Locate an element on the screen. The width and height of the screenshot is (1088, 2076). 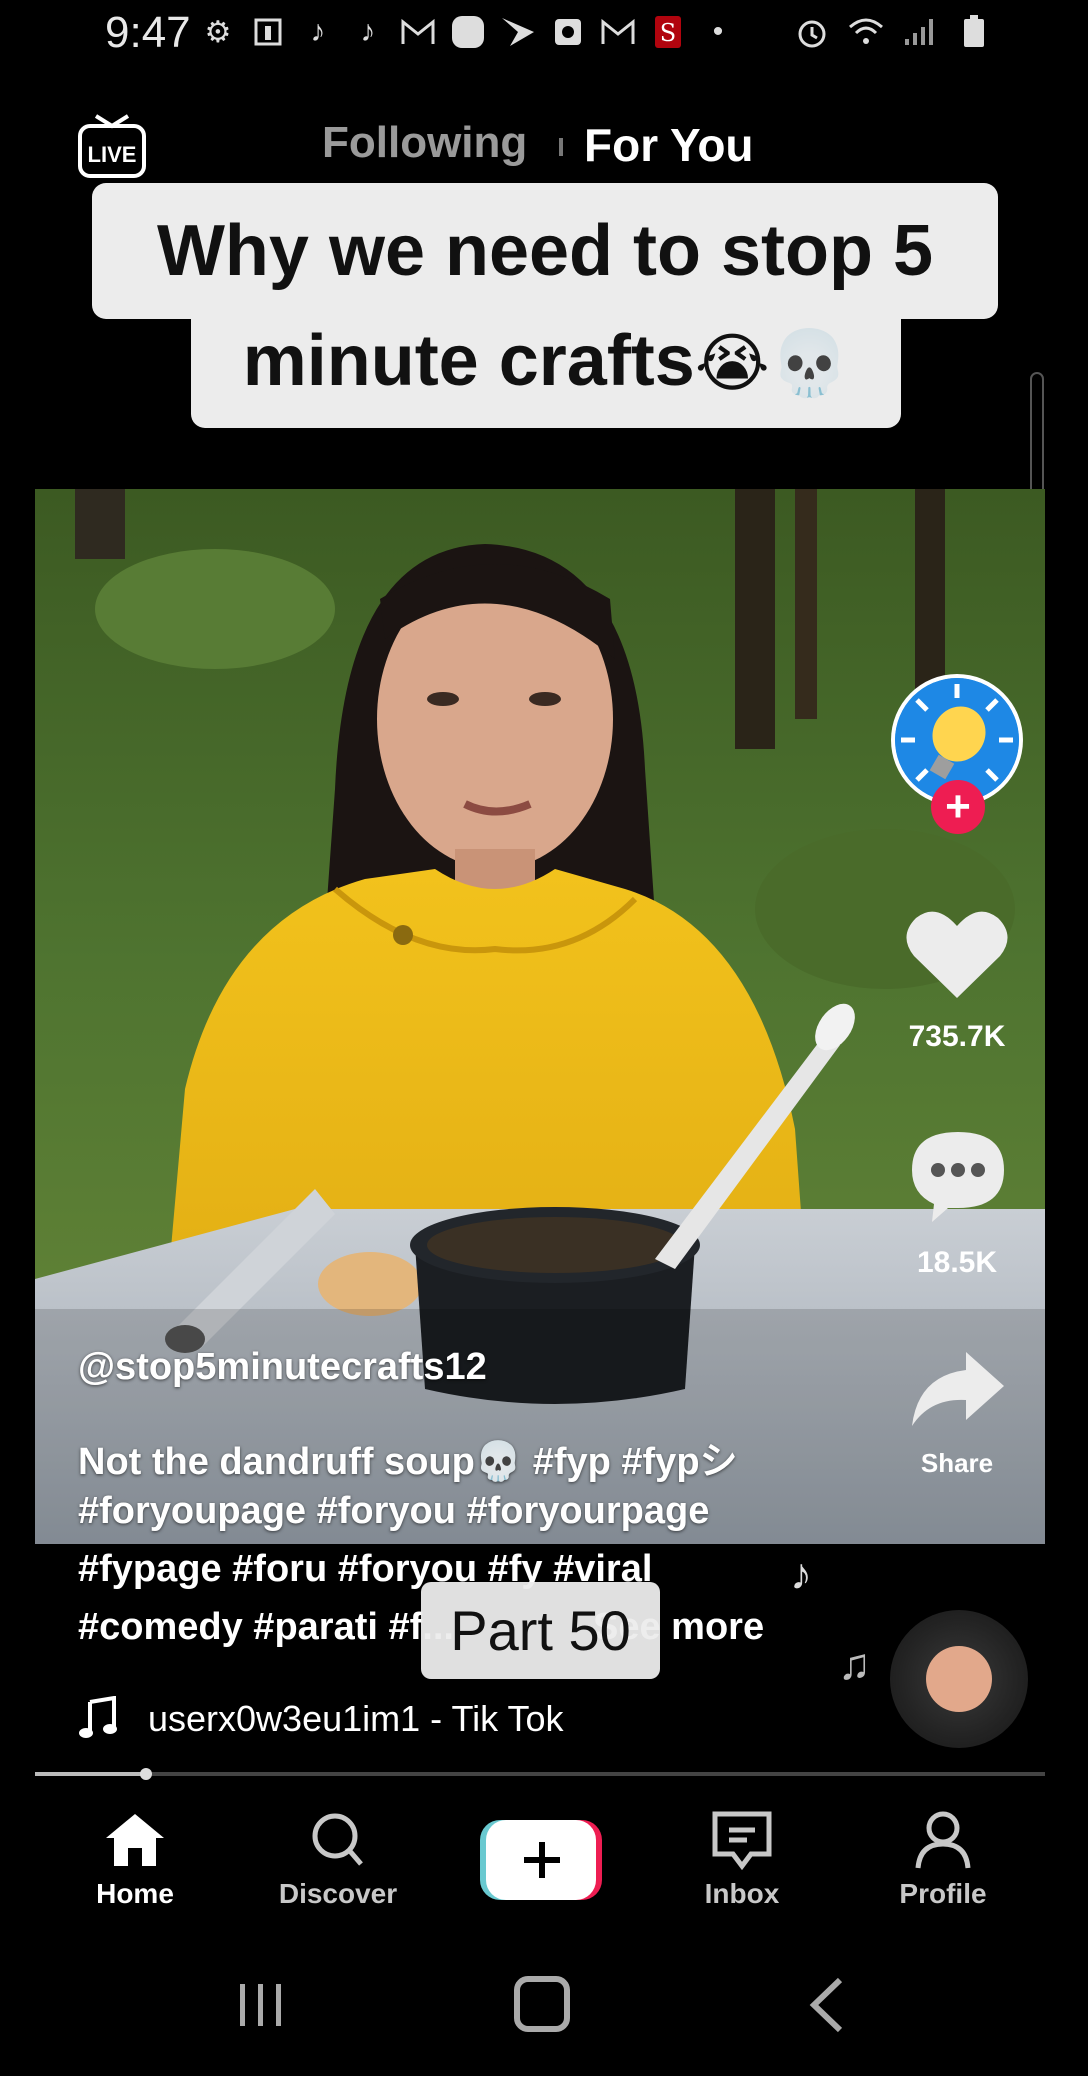
heart-icon is located at coordinates (957, 954).